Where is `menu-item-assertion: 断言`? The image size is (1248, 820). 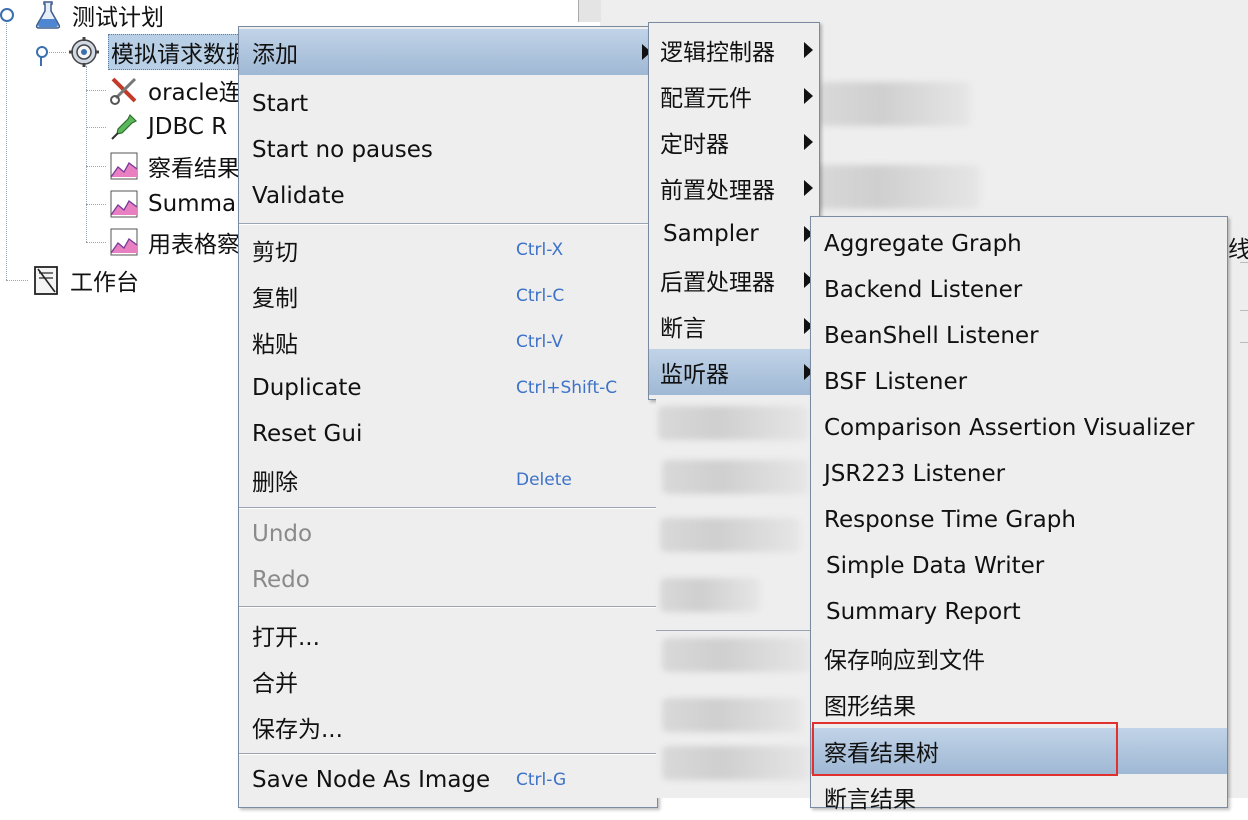
menu-item-assertion: 断言 is located at coordinates (734, 326).